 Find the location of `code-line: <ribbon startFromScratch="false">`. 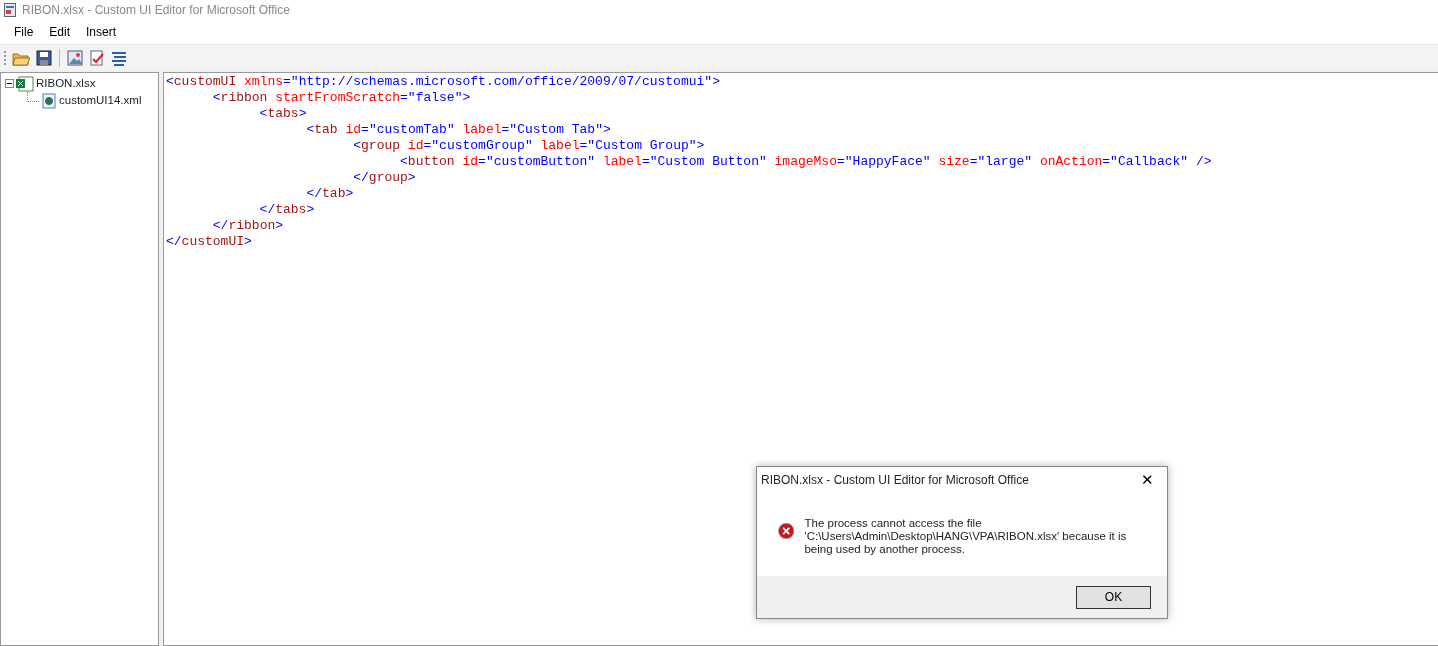

code-line: <ribbon startFromScratch="false"> is located at coordinates (341, 98).